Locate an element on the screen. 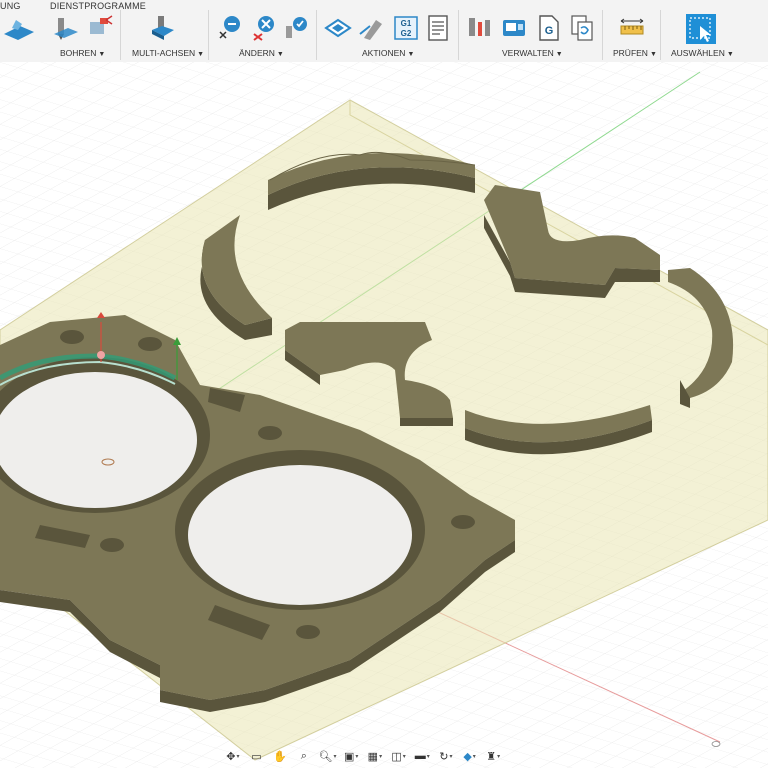  probe-icon is located at coordinates (100, 28).